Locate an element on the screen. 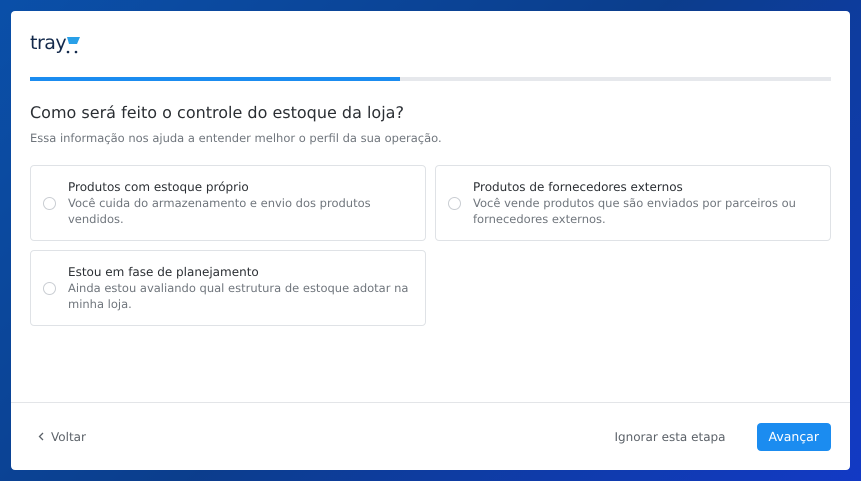 The height and width of the screenshot is (481, 861). back-button: Voltar is located at coordinates (62, 437).